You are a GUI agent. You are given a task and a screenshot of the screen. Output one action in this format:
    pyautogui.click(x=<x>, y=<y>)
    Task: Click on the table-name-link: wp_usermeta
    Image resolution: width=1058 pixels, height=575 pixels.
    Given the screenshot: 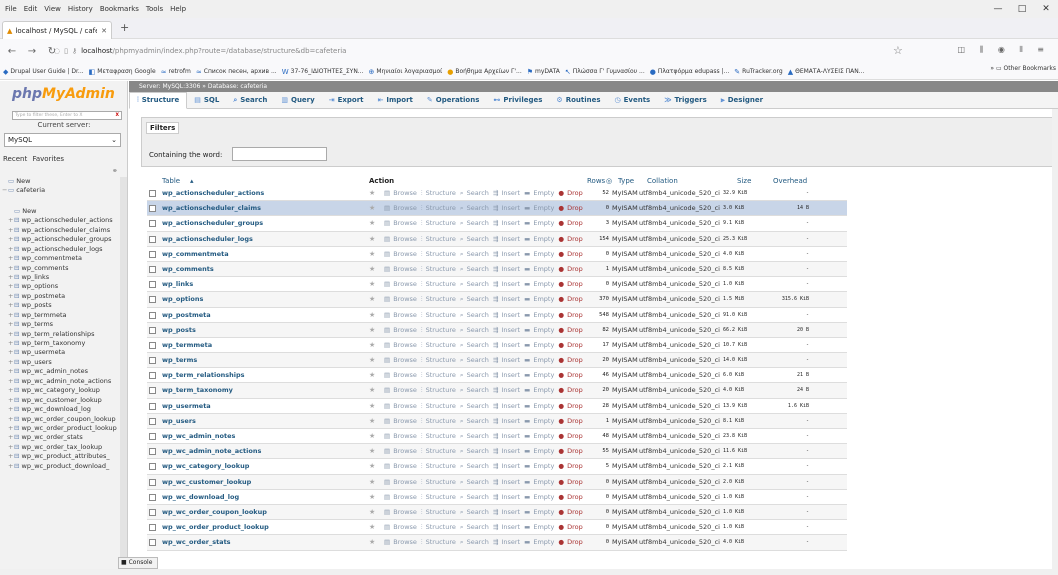 What is the action you would take?
    pyautogui.click(x=186, y=406)
    